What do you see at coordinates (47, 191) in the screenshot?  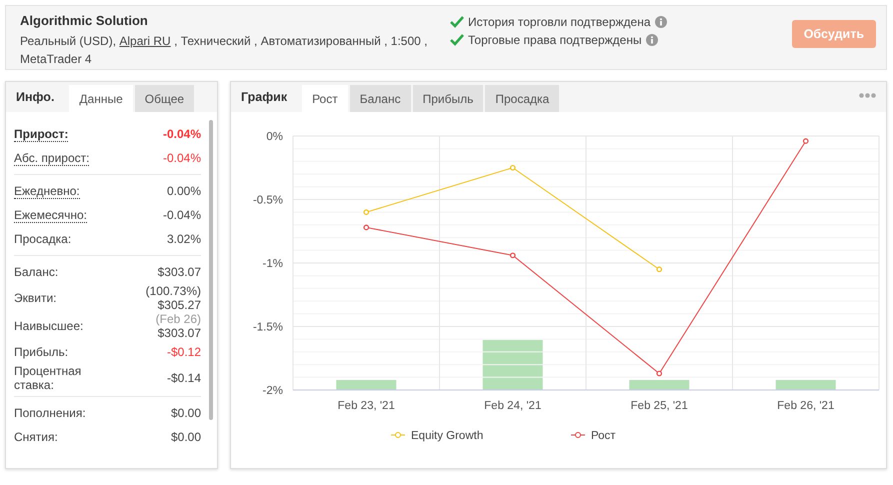 I see `stat-label: Ежедневно:` at bounding box center [47, 191].